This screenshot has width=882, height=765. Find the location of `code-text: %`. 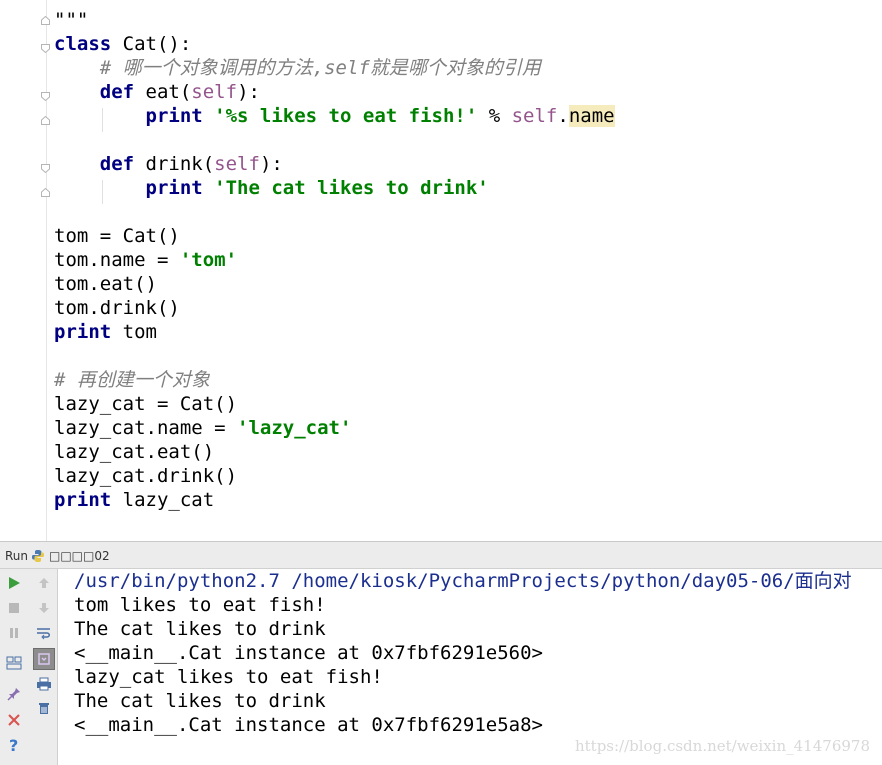

code-text: % is located at coordinates (494, 116).